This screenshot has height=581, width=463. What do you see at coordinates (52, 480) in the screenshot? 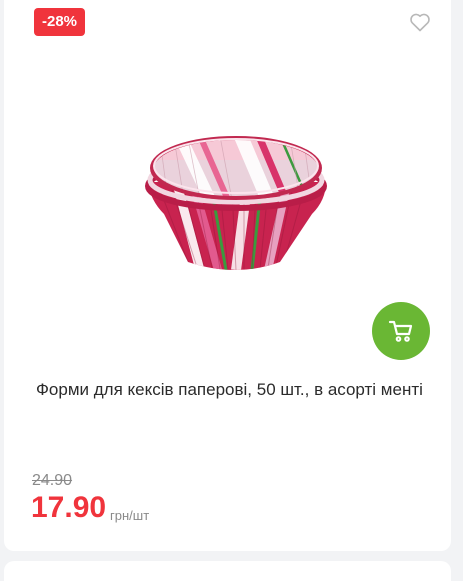
I see `old-price: 24.90` at bounding box center [52, 480].